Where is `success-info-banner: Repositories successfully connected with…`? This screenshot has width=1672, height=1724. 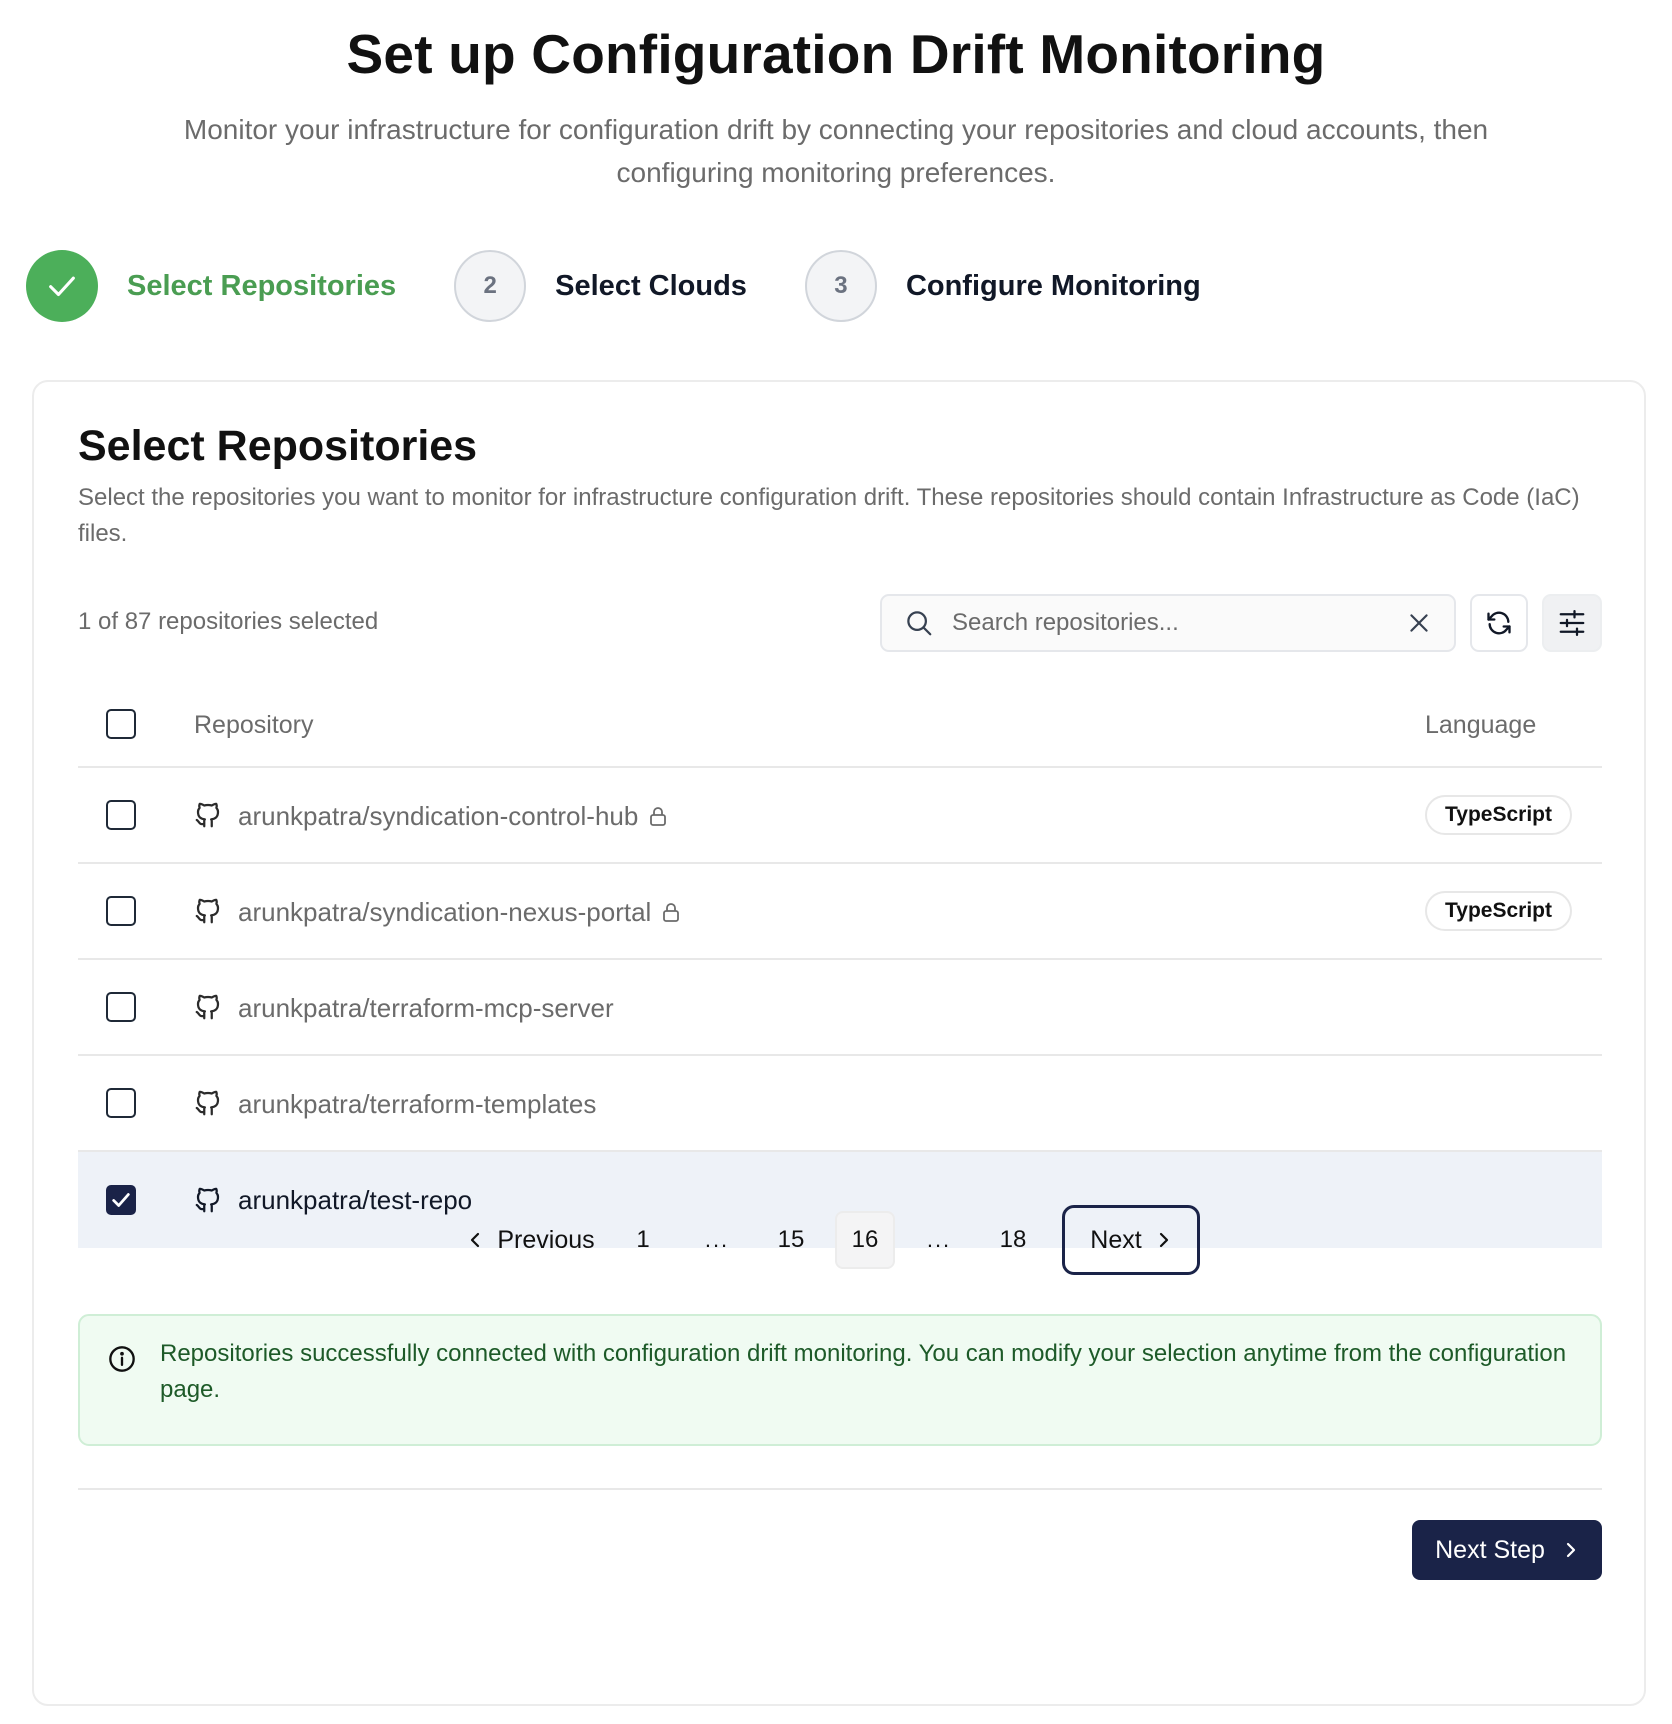
success-info-banner: Repositories successfully connected with… is located at coordinates (840, 1380).